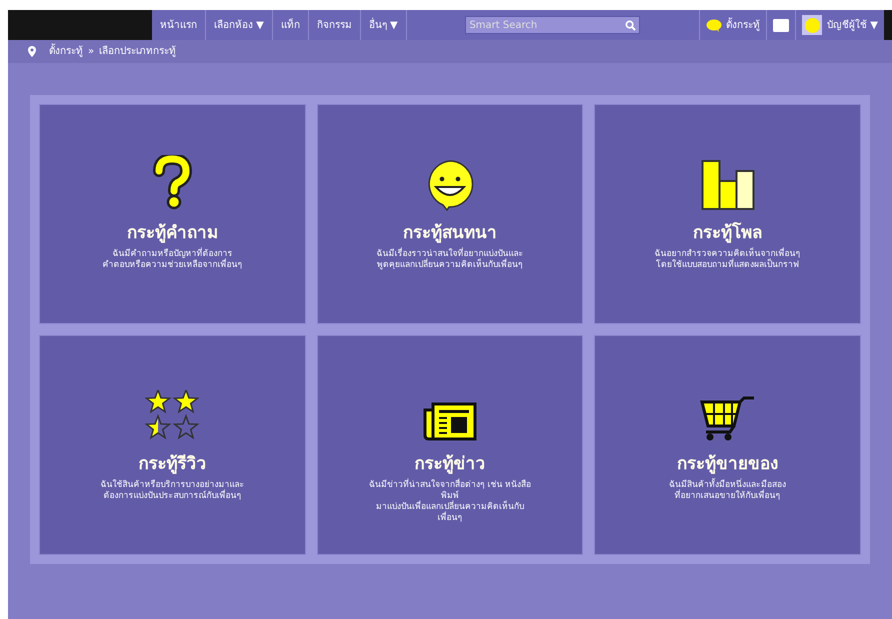 The width and height of the screenshot is (892, 619). What do you see at coordinates (714, 25) in the screenshot?
I see `speech-bubble-icon` at bounding box center [714, 25].